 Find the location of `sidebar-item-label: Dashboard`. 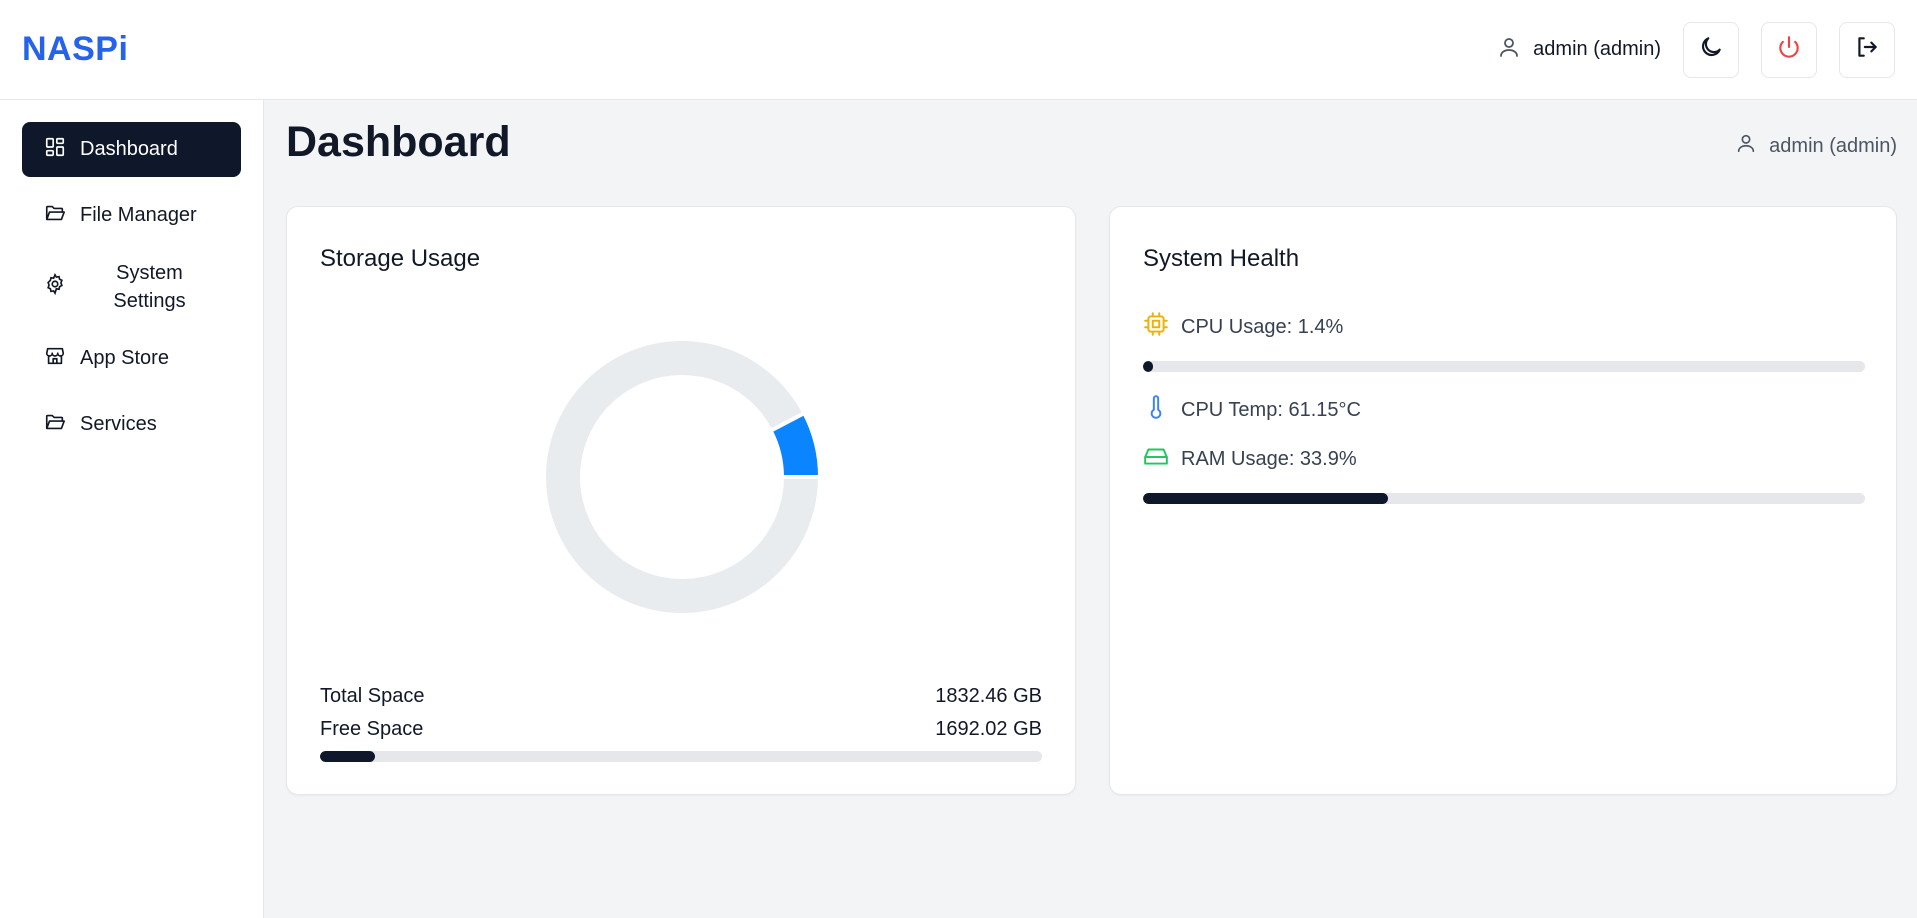

sidebar-item-label: Dashboard is located at coordinates (129, 149).